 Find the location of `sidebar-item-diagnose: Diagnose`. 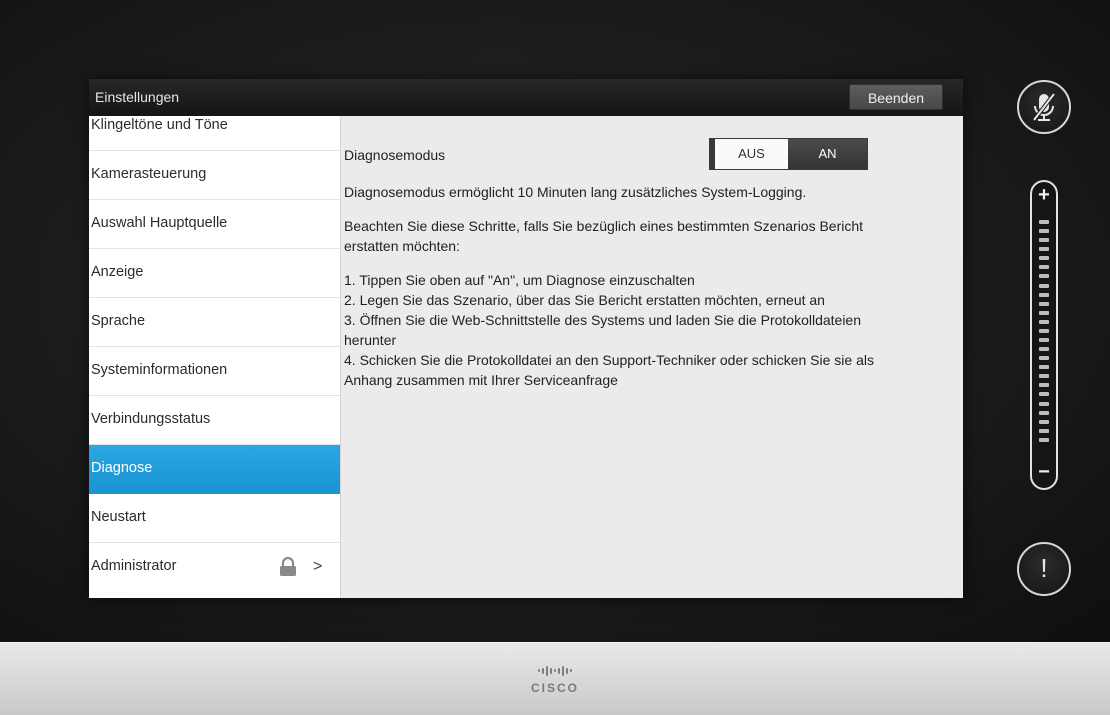

sidebar-item-diagnose: Diagnose is located at coordinates (214, 469).